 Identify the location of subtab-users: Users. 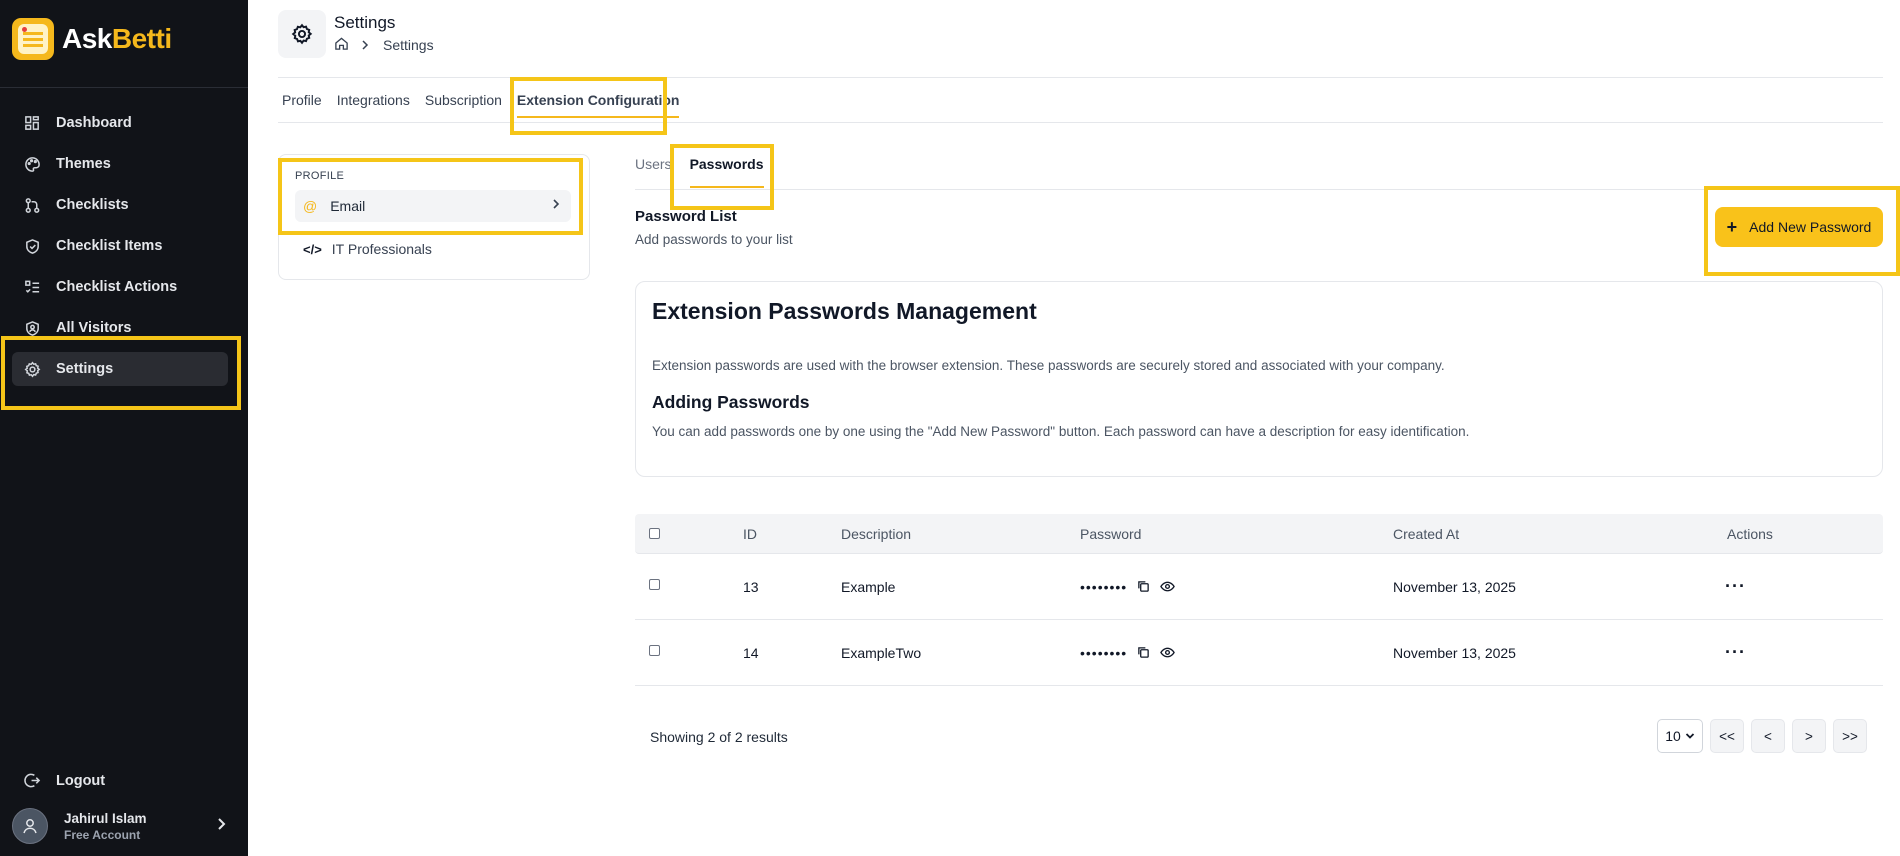
(653, 172).